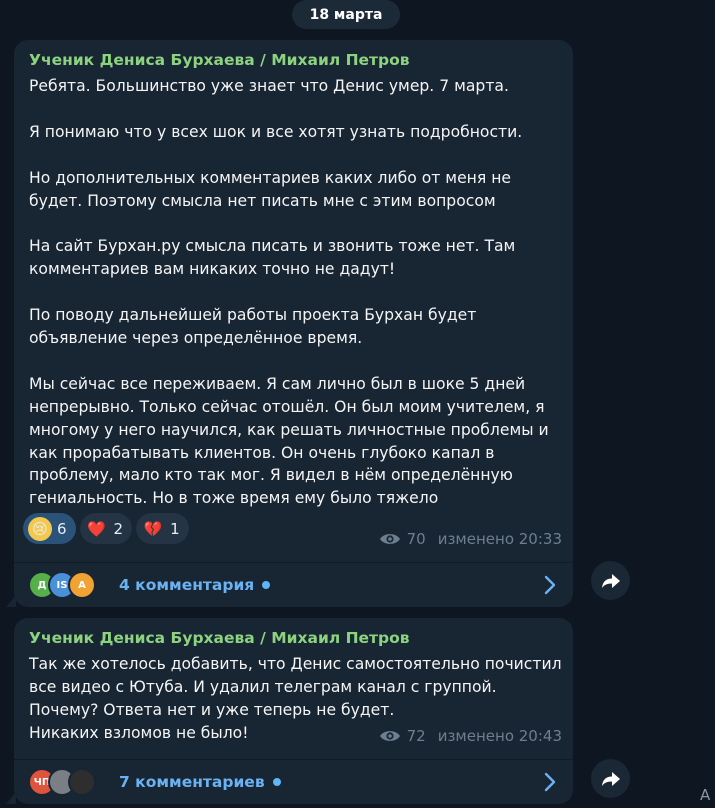 Image resolution: width=715 pixels, height=808 pixels. I want to click on avatar, so click(82, 782).